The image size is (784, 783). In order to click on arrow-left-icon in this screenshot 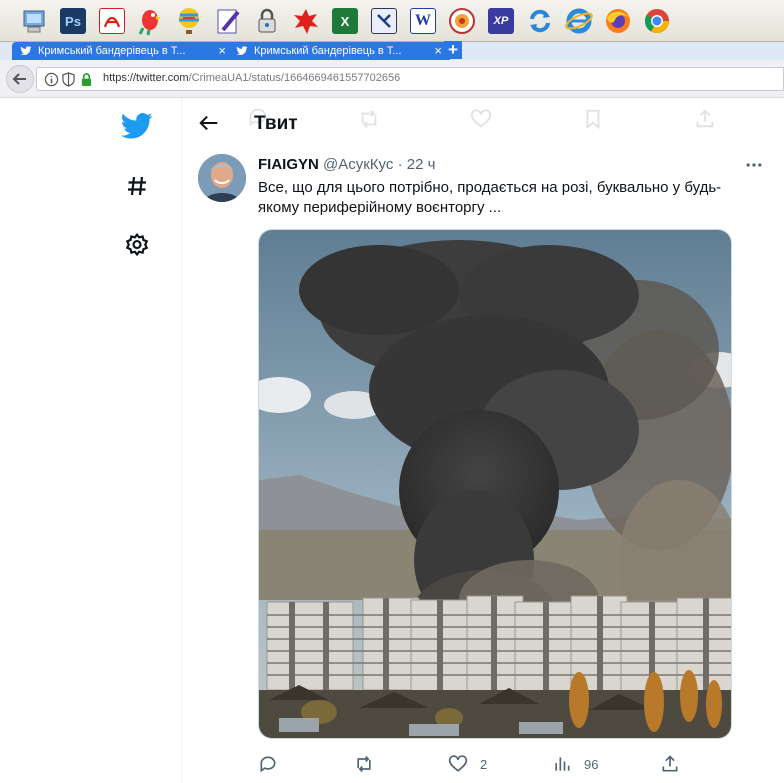, I will do `click(19, 79)`.